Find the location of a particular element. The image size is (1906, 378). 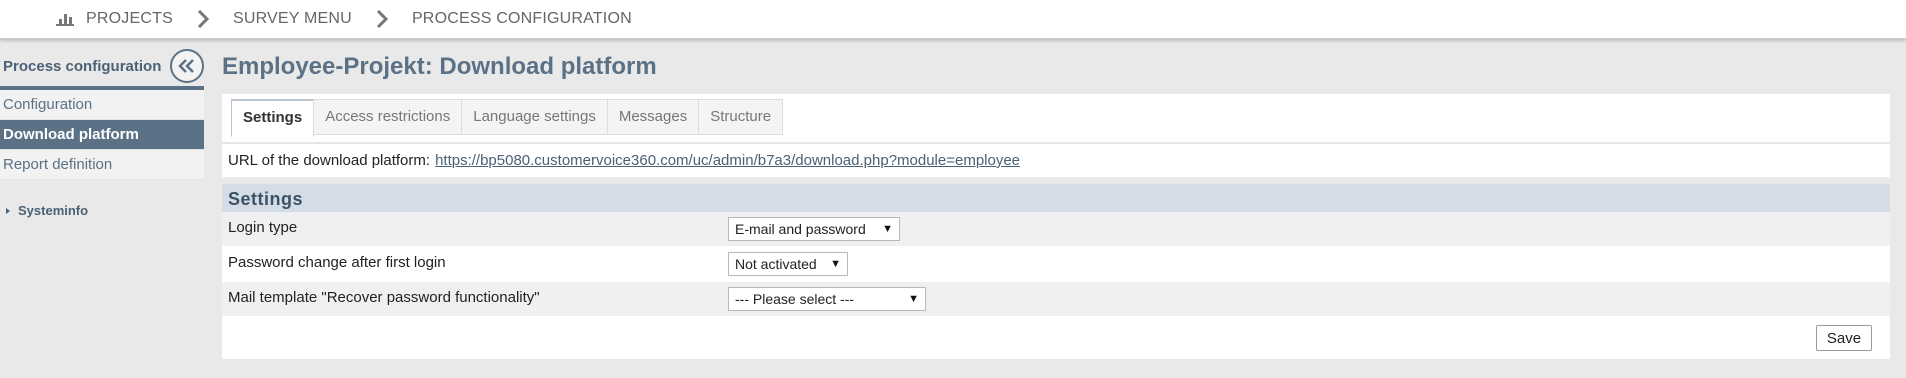

collapse-sidebar-button is located at coordinates (187, 66).